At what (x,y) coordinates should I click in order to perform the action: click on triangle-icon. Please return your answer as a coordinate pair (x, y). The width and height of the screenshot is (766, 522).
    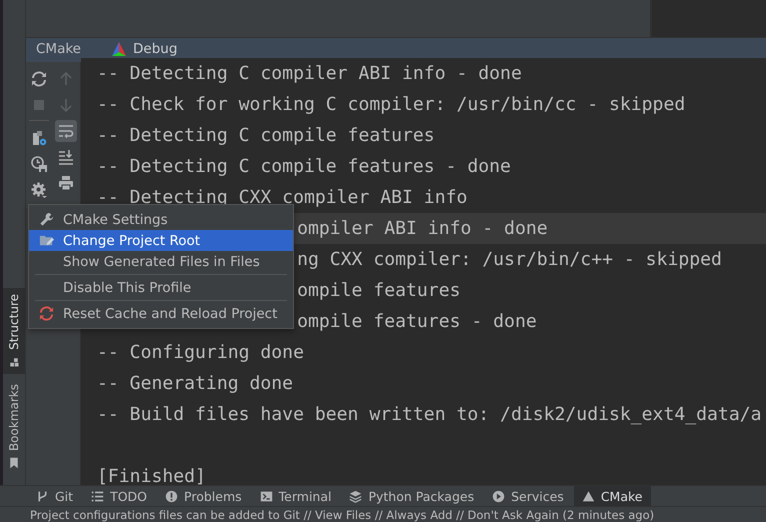
    Looking at the image, I should click on (588, 496).